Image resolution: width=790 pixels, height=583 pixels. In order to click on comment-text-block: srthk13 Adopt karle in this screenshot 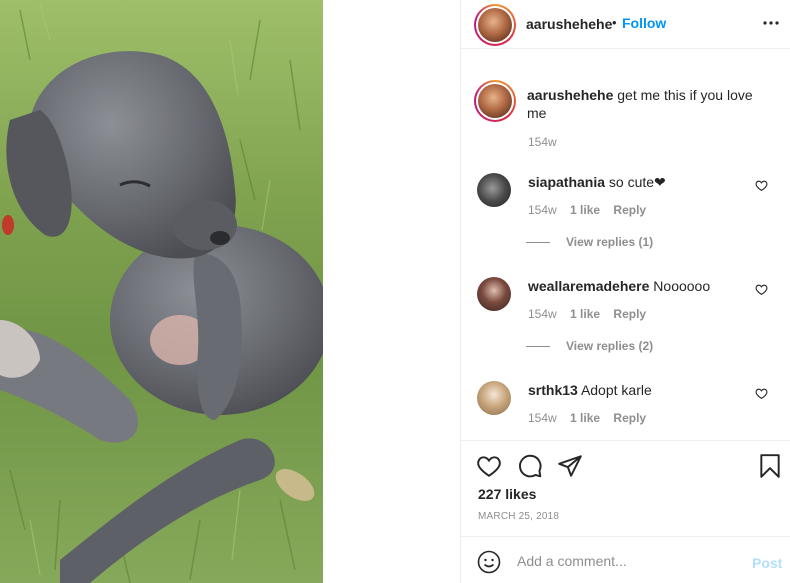, I will do `click(590, 390)`.